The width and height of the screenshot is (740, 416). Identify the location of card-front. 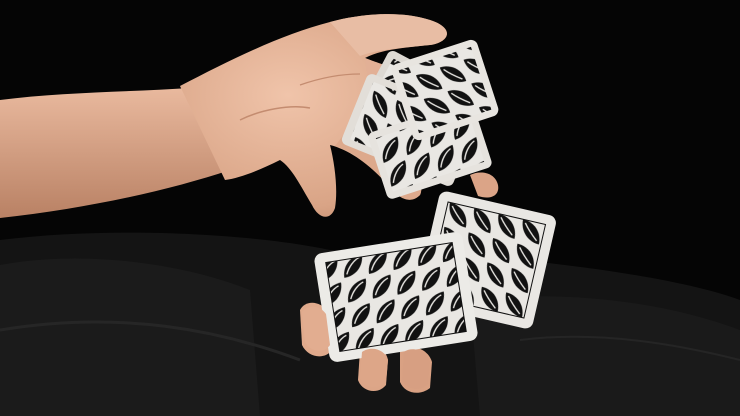
(396, 297).